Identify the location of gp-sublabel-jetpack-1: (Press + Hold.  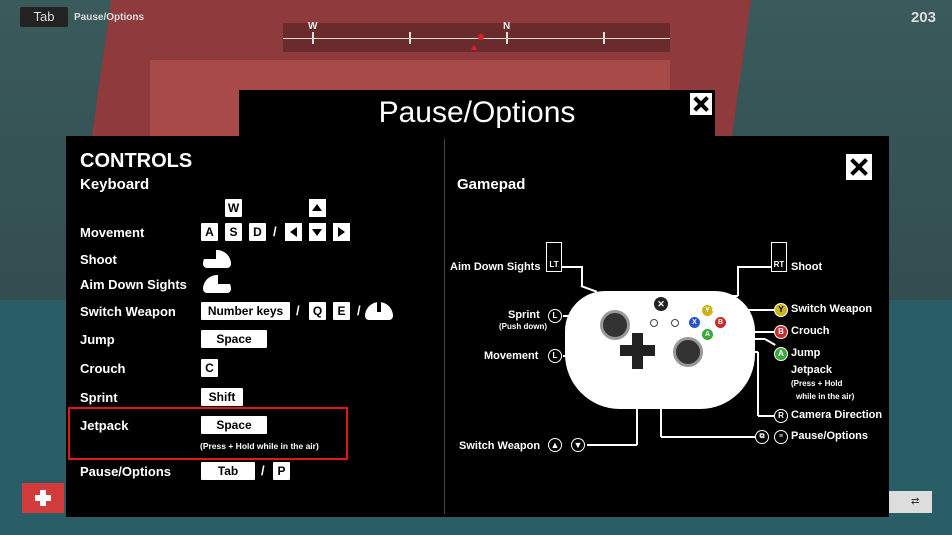
(817, 383).